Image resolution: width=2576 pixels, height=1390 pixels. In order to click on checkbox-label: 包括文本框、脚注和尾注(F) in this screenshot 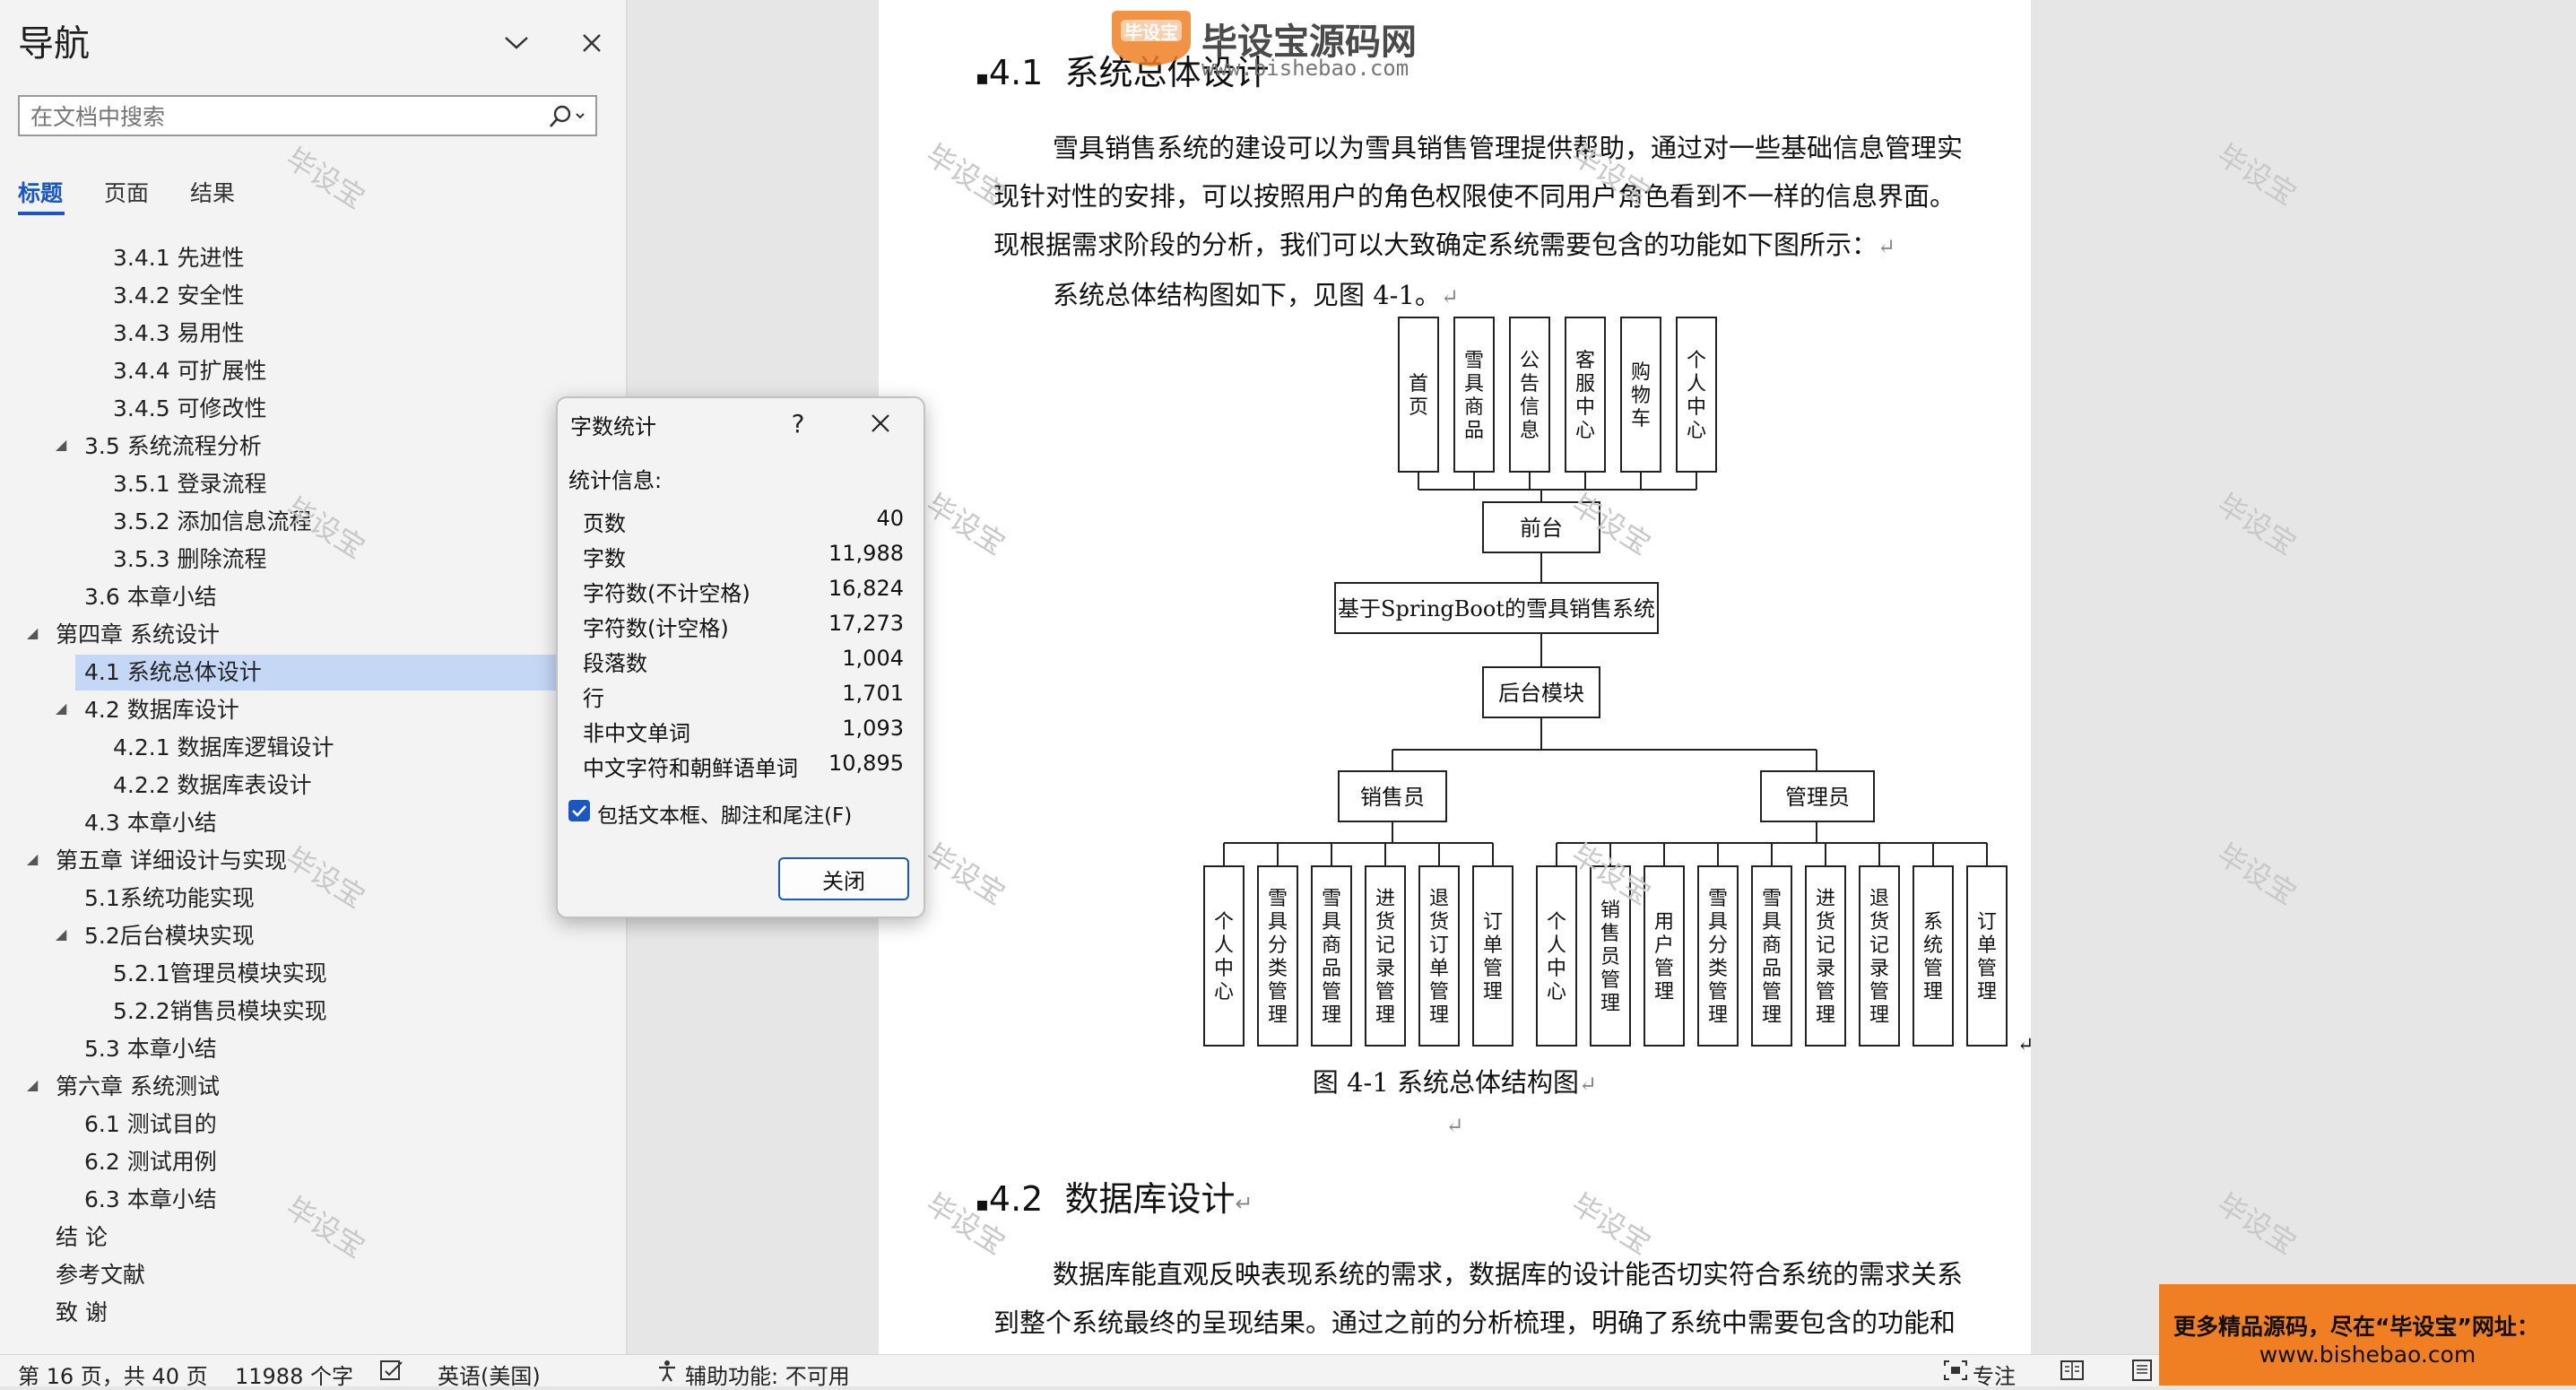, I will do `click(724, 813)`.